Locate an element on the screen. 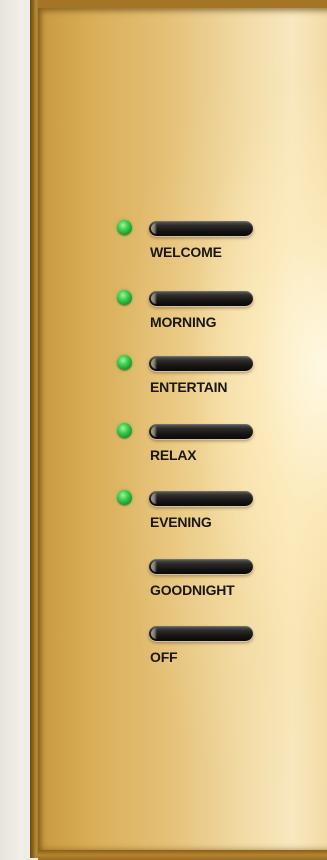 The image size is (327, 860). scene-row-morning: MORNING is located at coordinates (193, 316).